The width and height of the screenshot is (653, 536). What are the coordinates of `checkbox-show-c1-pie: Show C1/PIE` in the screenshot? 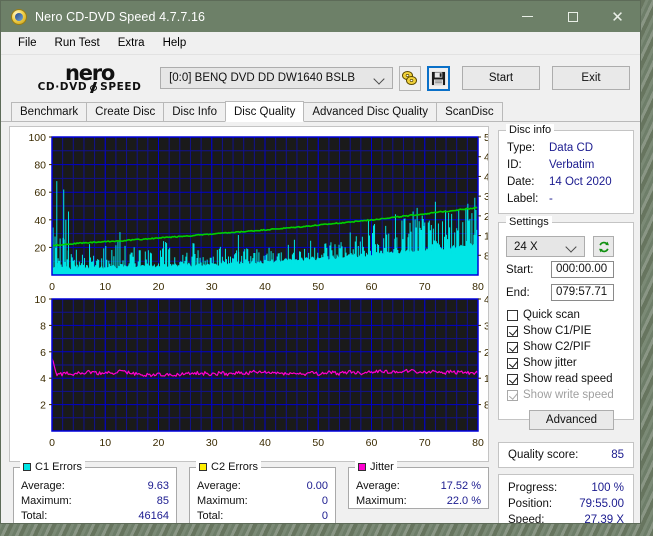 It's located at (566, 331).